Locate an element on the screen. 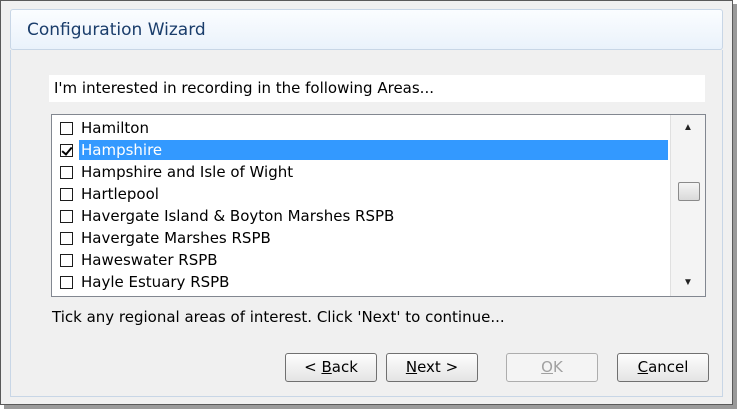  back-button-rest: ack is located at coordinates (344, 367).